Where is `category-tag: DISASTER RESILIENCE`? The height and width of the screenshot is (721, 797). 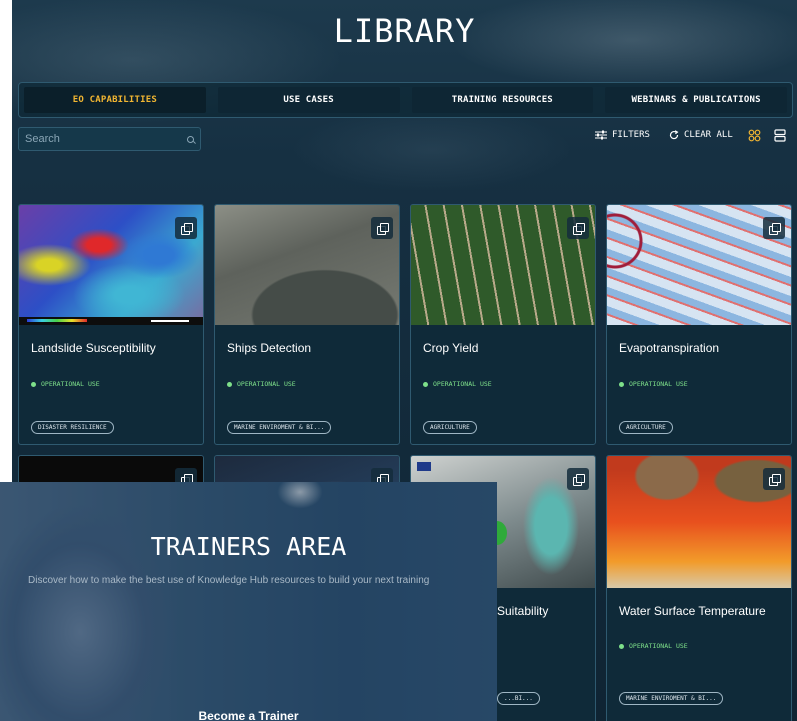 category-tag: DISASTER RESILIENCE is located at coordinates (72, 427).